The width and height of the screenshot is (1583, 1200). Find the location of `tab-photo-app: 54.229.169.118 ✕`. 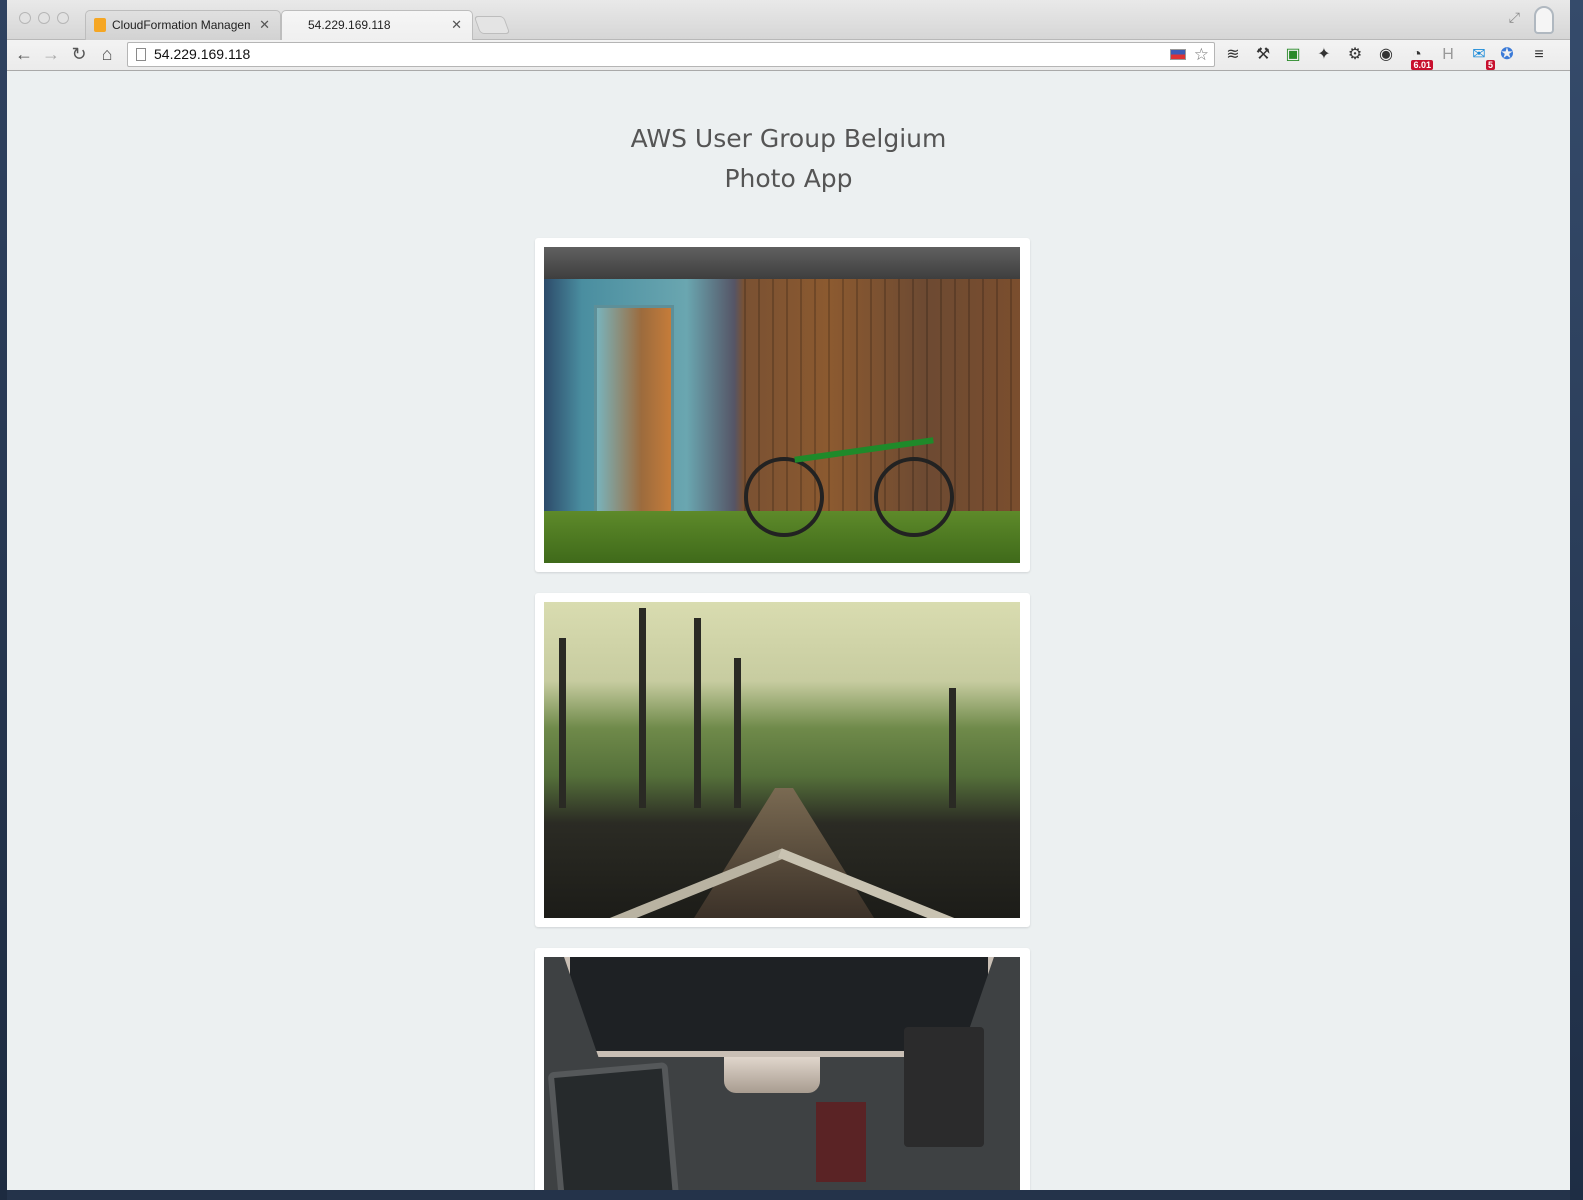

tab-photo-app: 54.229.169.118 ✕ is located at coordinates (377, 25).